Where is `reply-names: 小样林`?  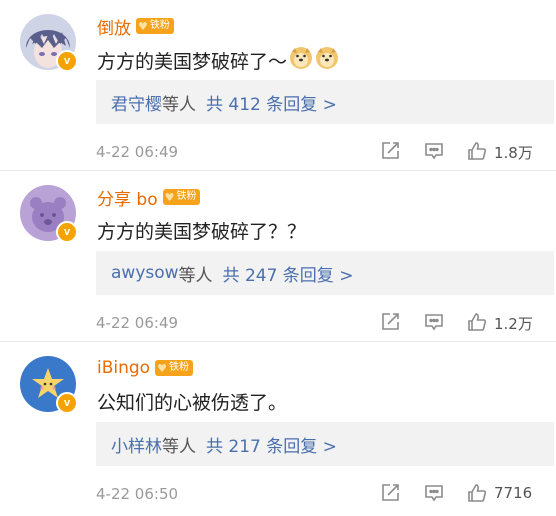 reply-names: 小样林 is located at coordinates (136, 444).